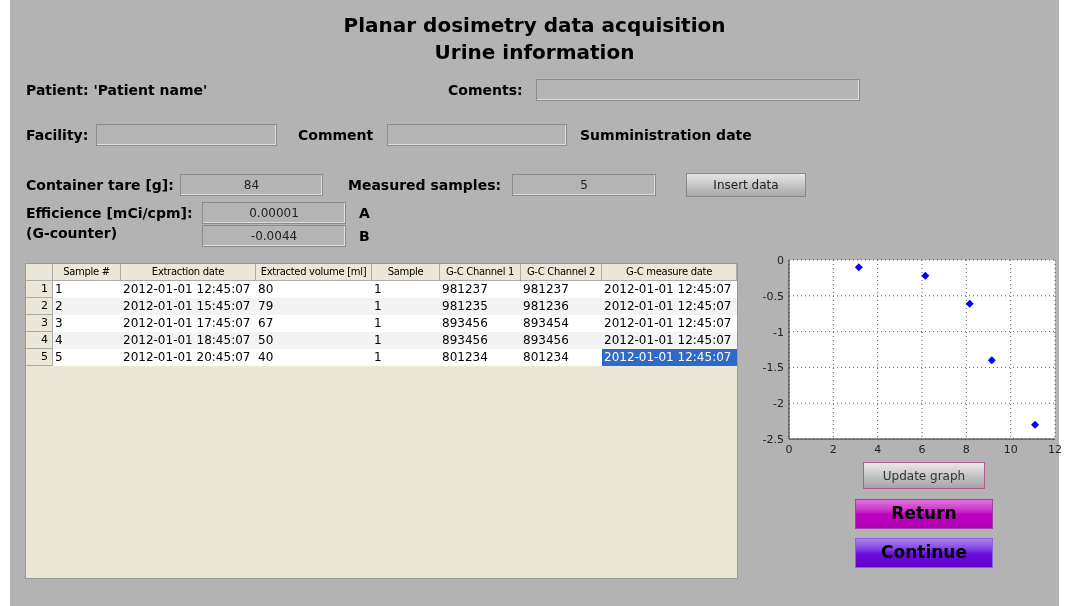  Describe the element at coordinates (546, 306) in the screenshot. I see `table-cell-text: 981236` at that location.